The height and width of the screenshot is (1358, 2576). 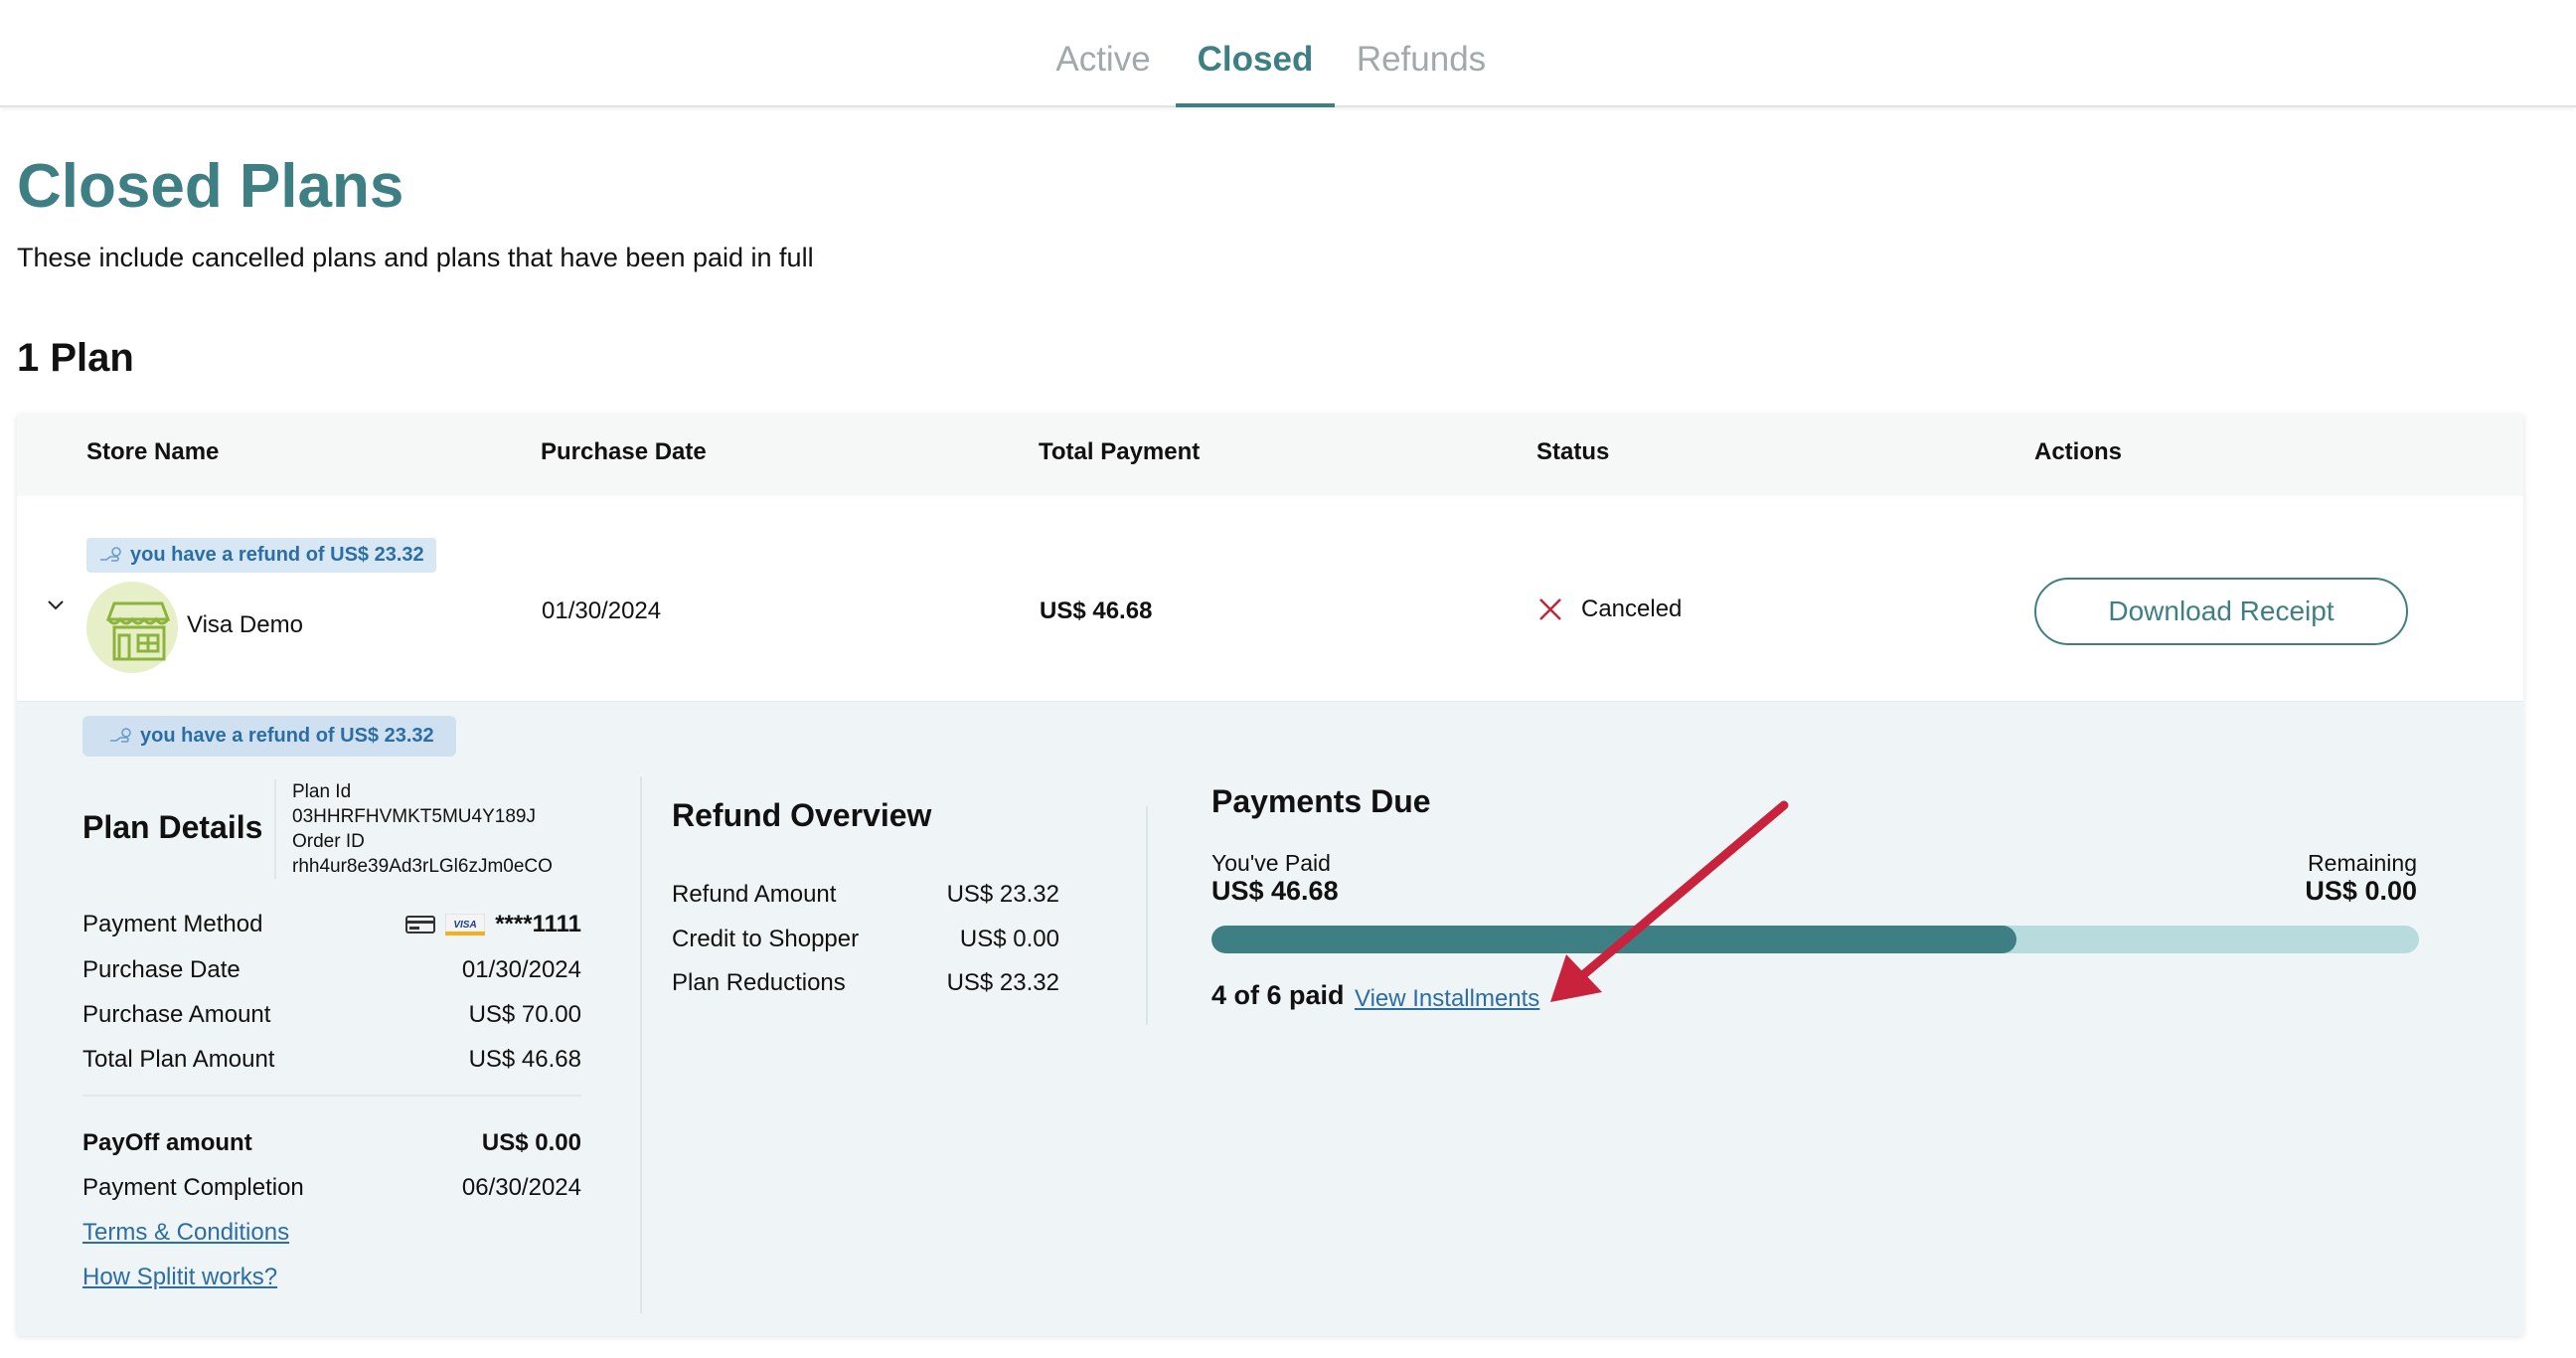 I want to click on refund-row-label: Plan Reductions, so click(x=759, y=982).